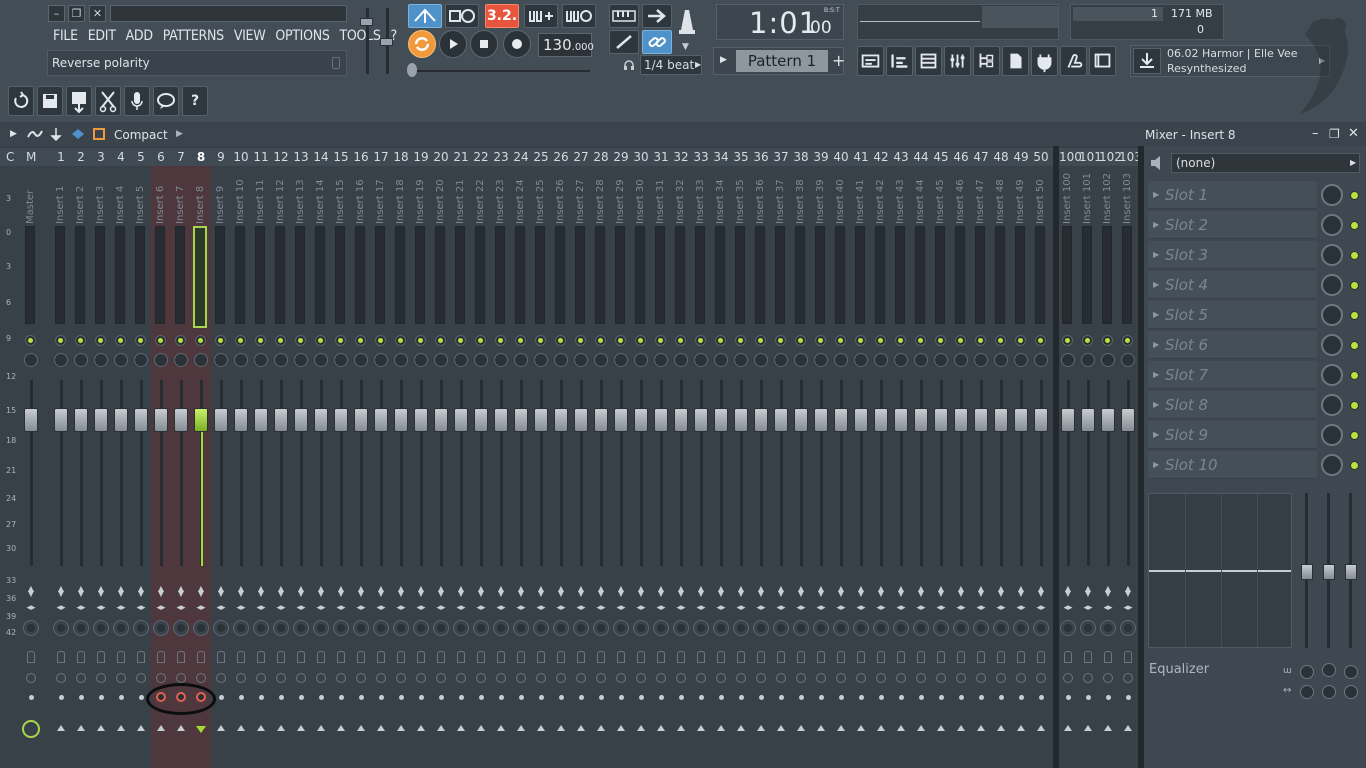 This screenshot has height=768, width=1366. What do you see at coordinates (1307, 572) in the screenshot?
I see `eq-band-low-fader` at bounding box center [1307, 572].